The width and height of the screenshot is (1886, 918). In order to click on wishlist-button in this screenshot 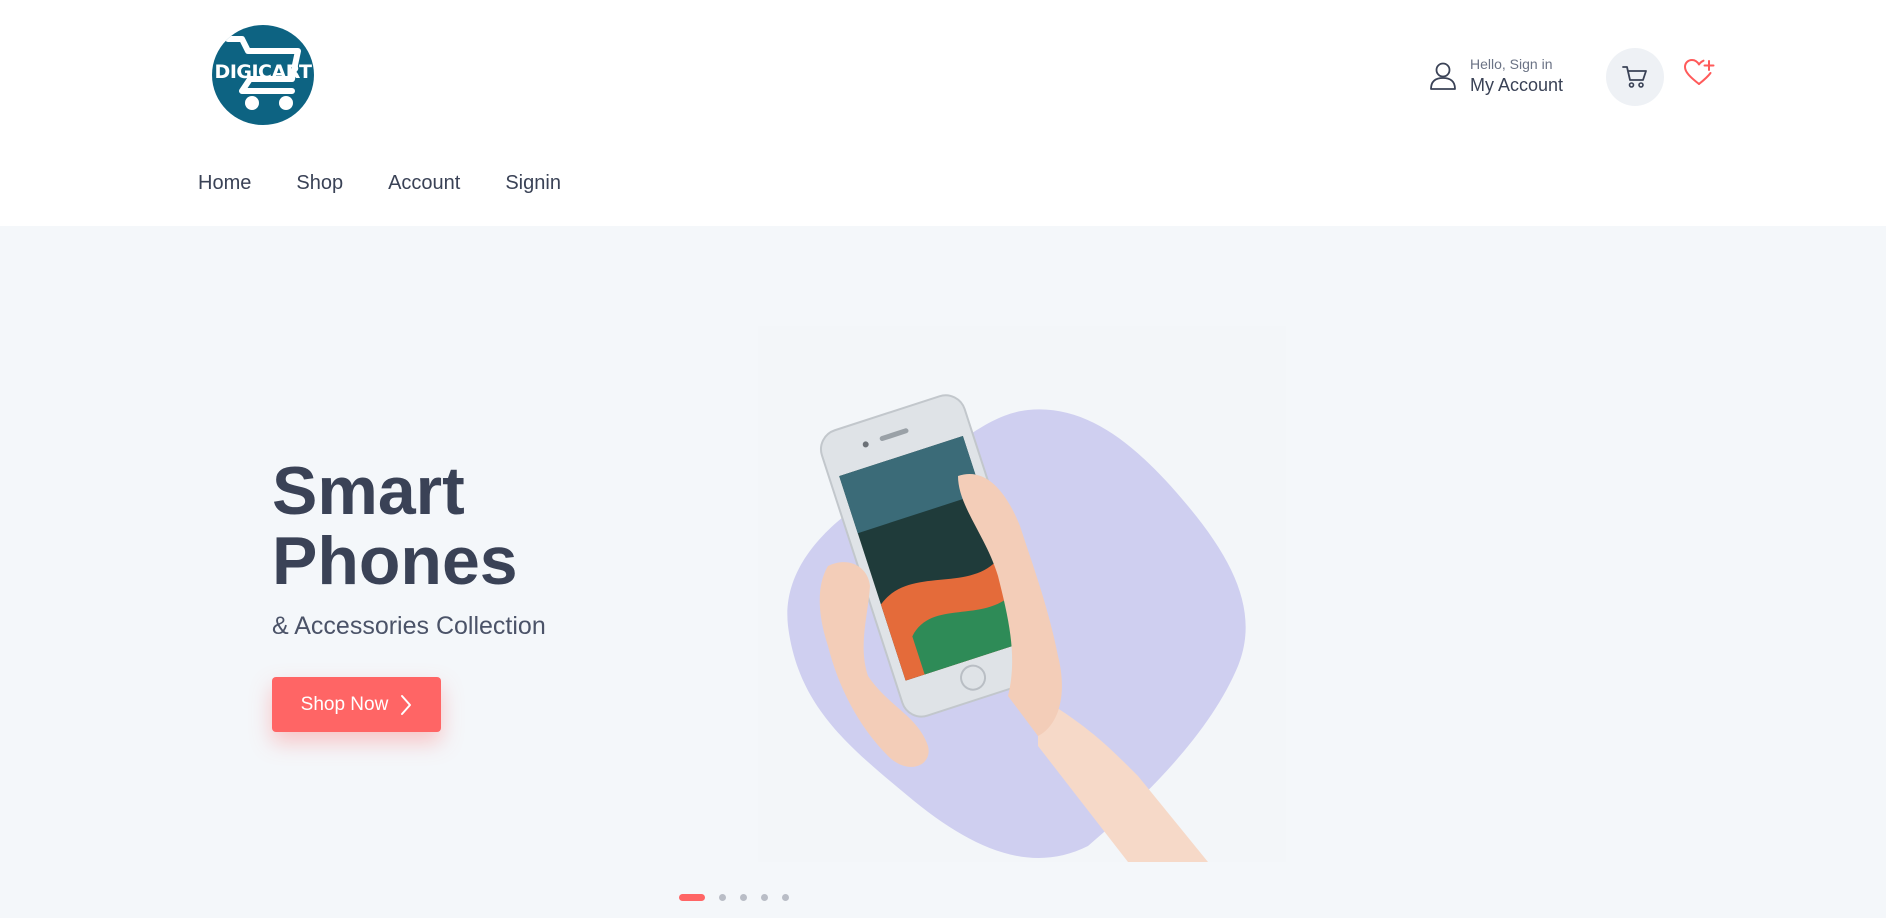, I will do `click(1699, 73)`.